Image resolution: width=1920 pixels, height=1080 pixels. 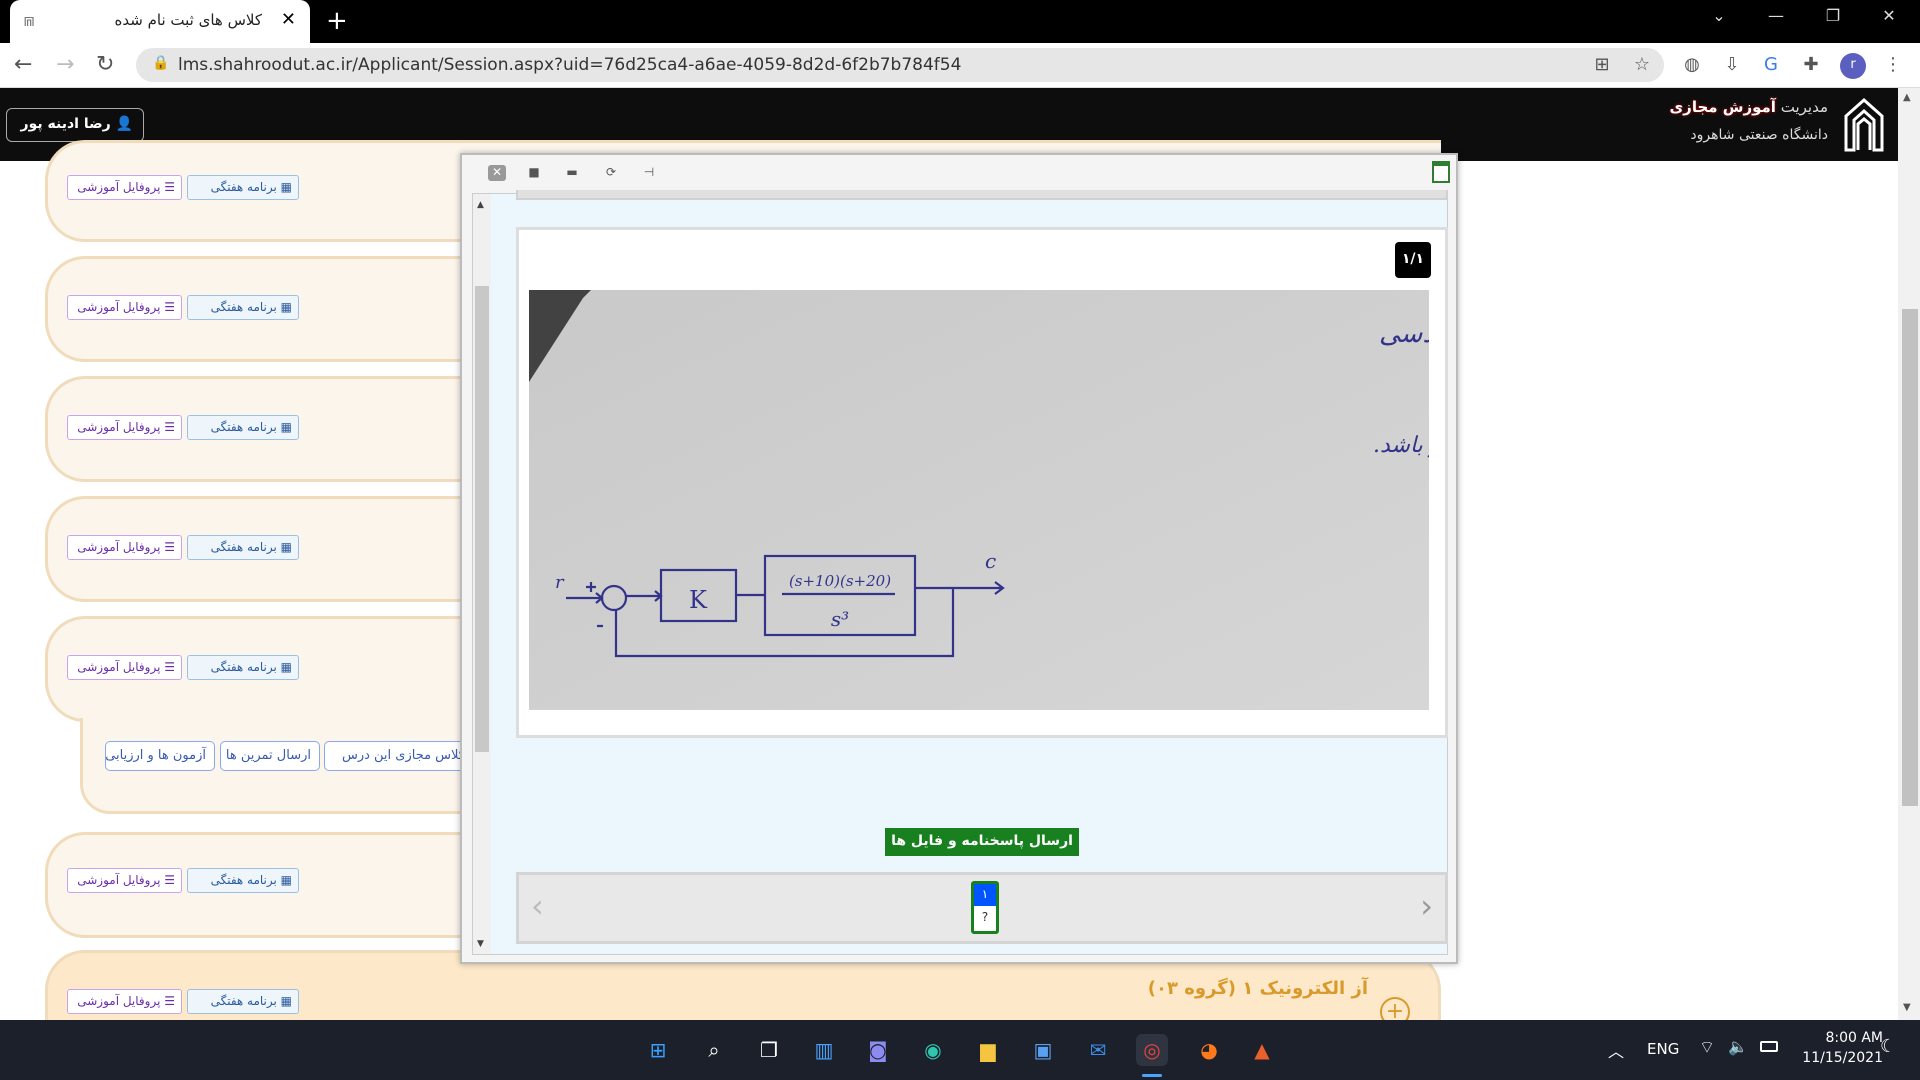 What do you see at coordinates (1889, 15) in the screenshot?
I see `close-window-button: ✕` at bounding box center [1889, 15].